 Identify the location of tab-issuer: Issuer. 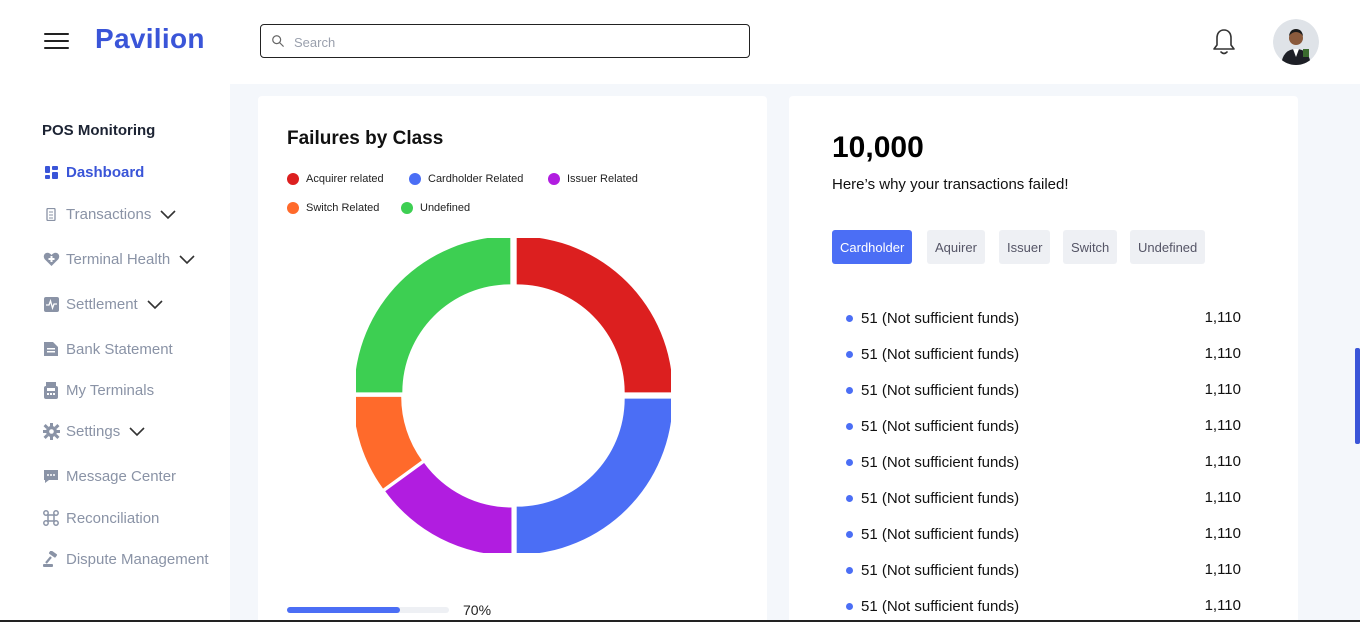
(1025, 247).